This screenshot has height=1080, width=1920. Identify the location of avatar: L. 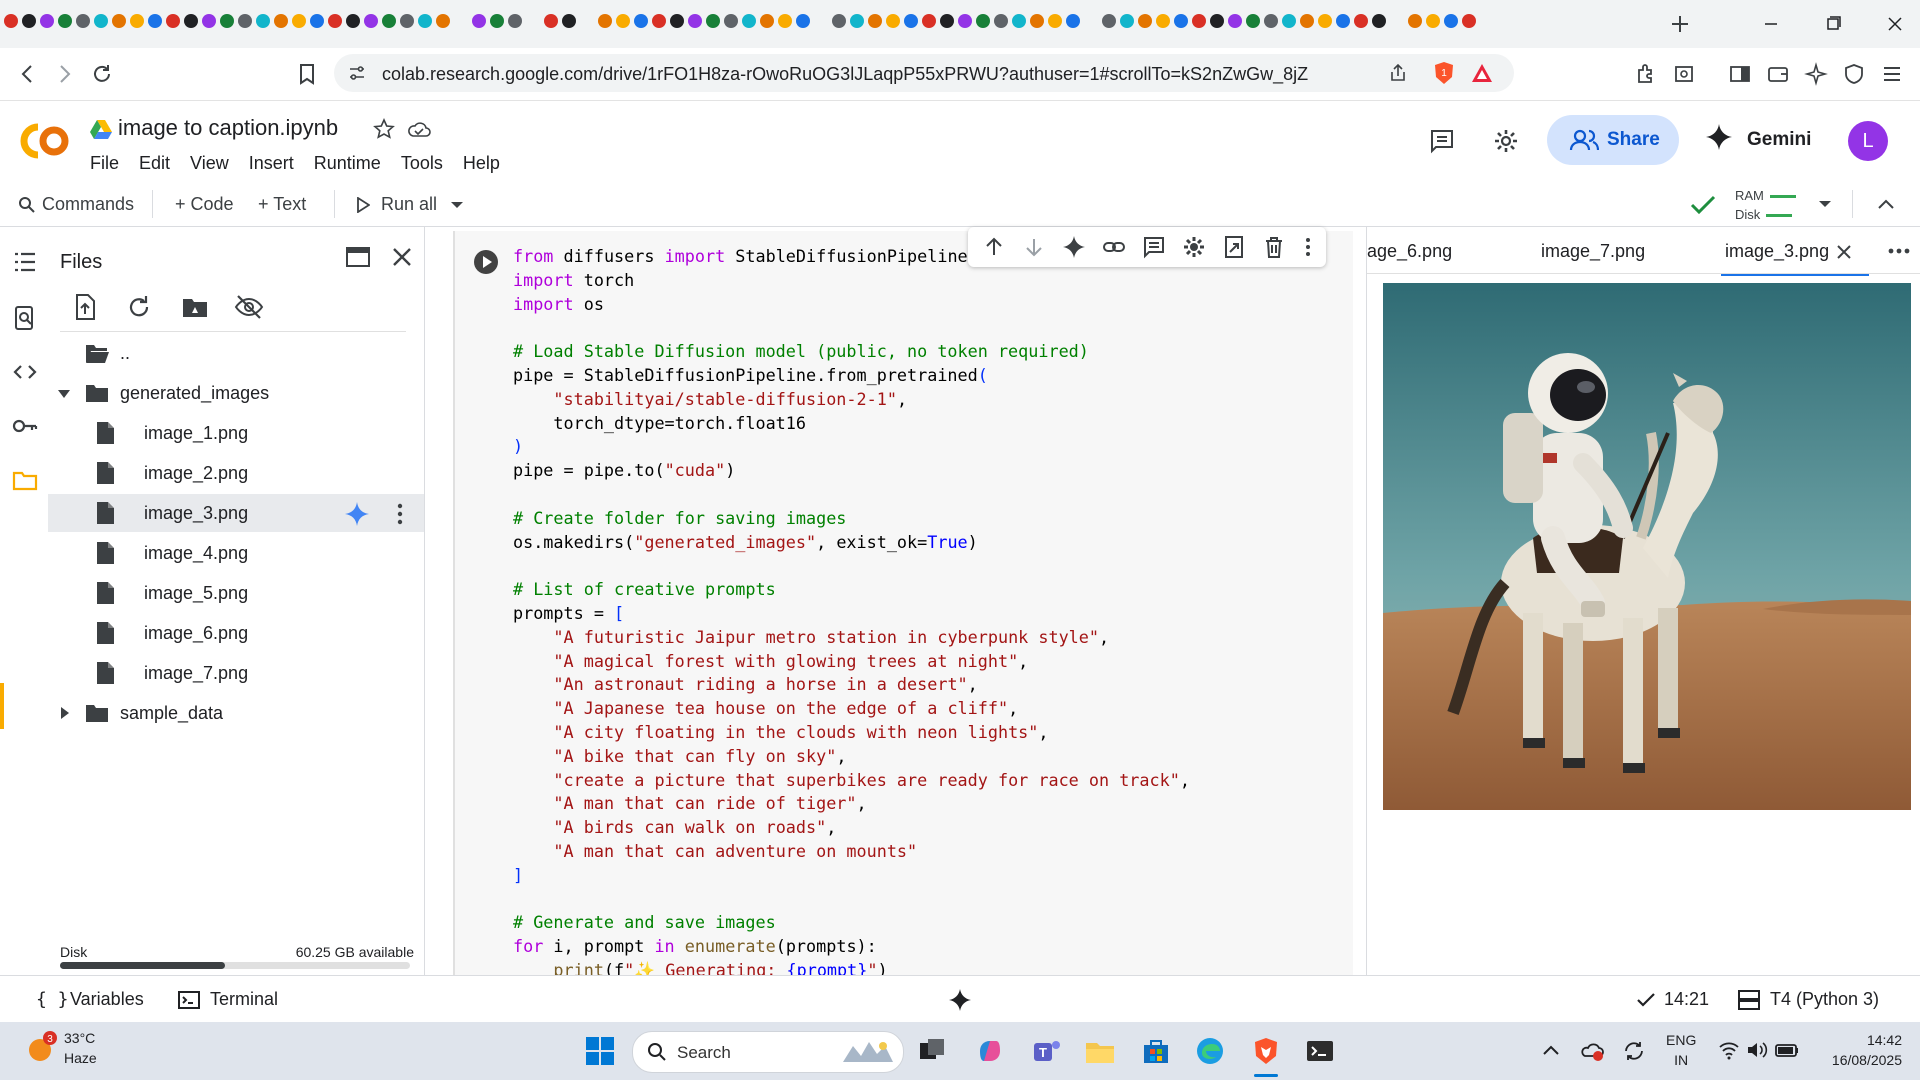
(1868, 141).